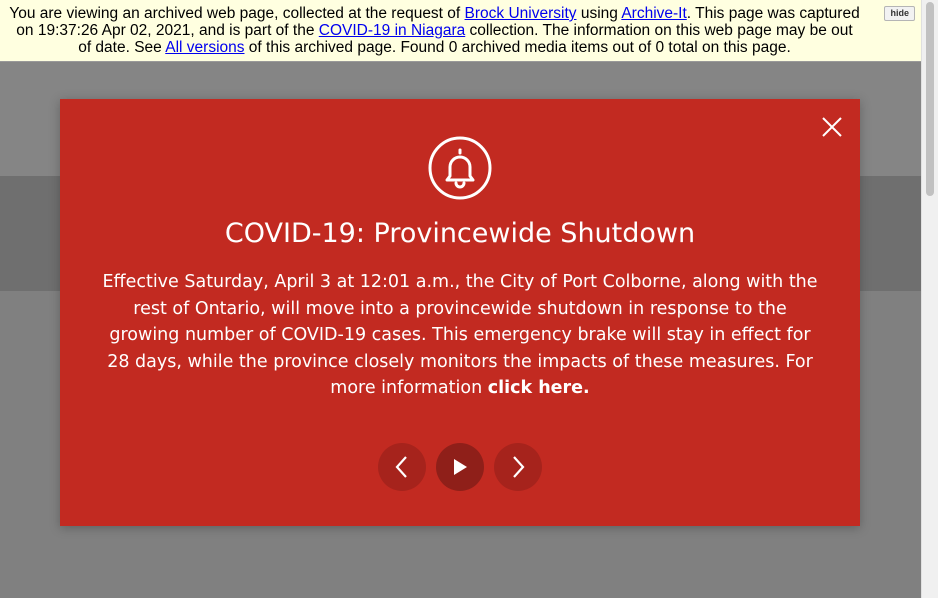 This screenshot has width=938, height=598. I want to click on banner-text-2: using, so click(599, 13).